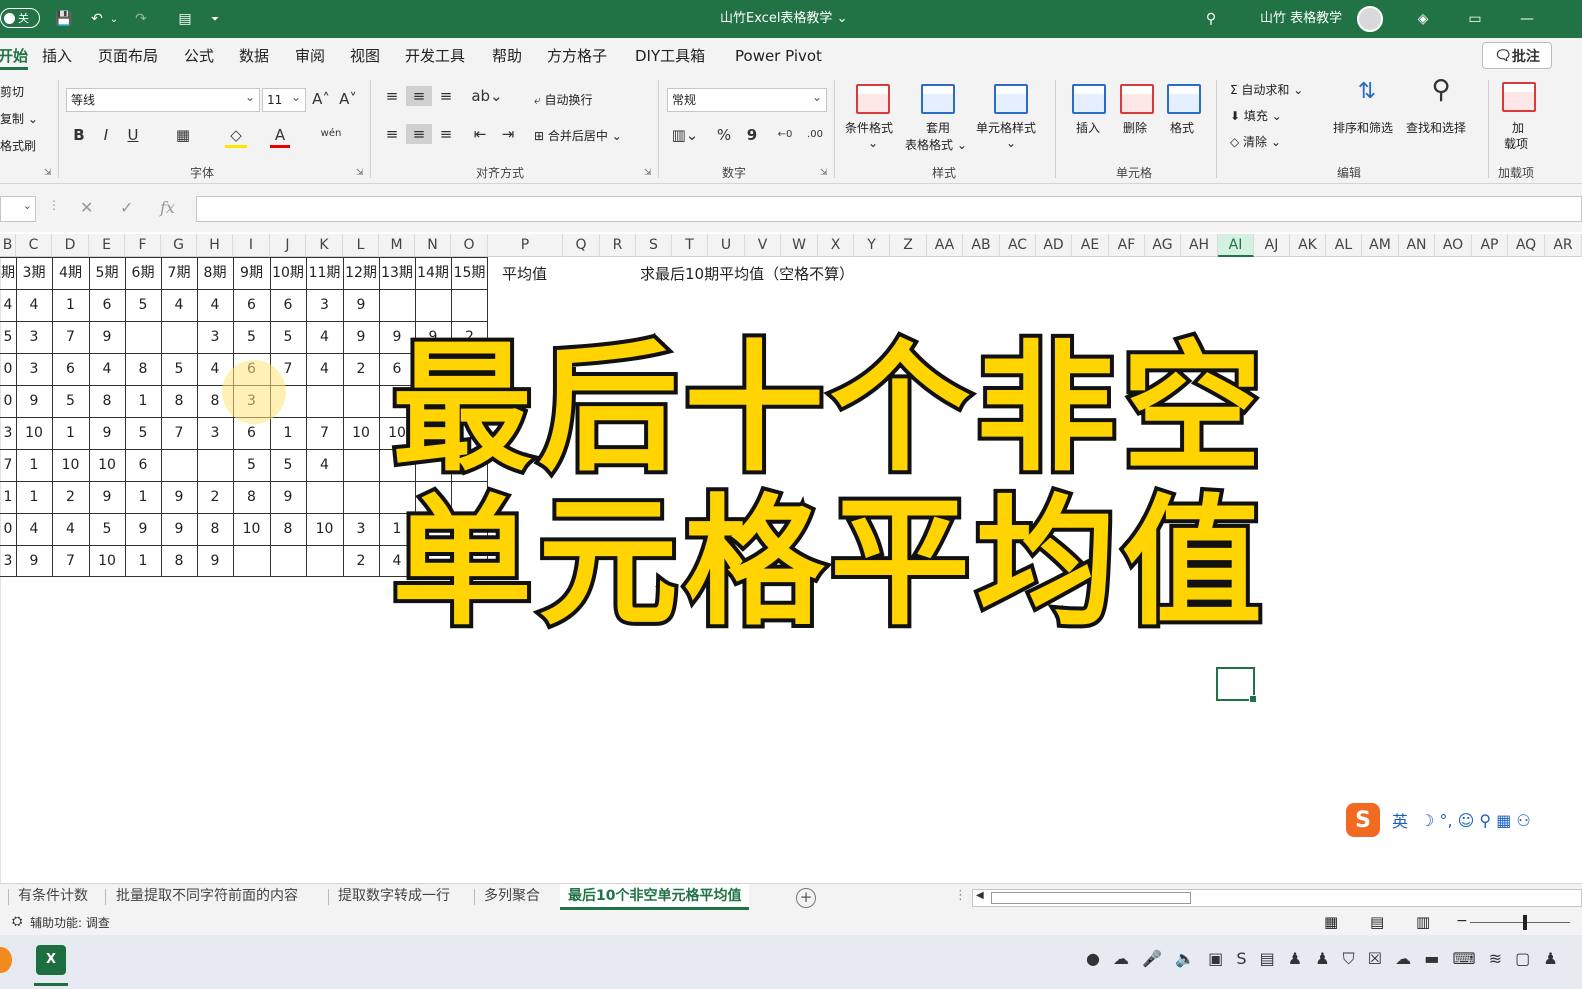  What do you see at coordinates (215, 273) in the screenshot?
I see `table-header-cell: 8期` at bounding box center [215, 273].